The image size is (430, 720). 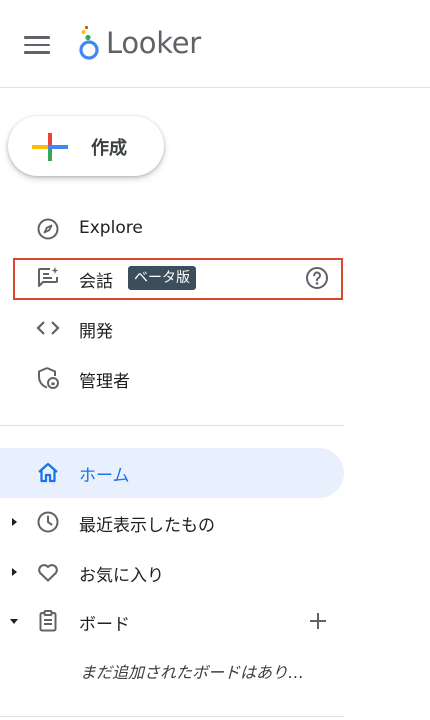 I want to click on add-board-icon, so click(x=318, y=621).